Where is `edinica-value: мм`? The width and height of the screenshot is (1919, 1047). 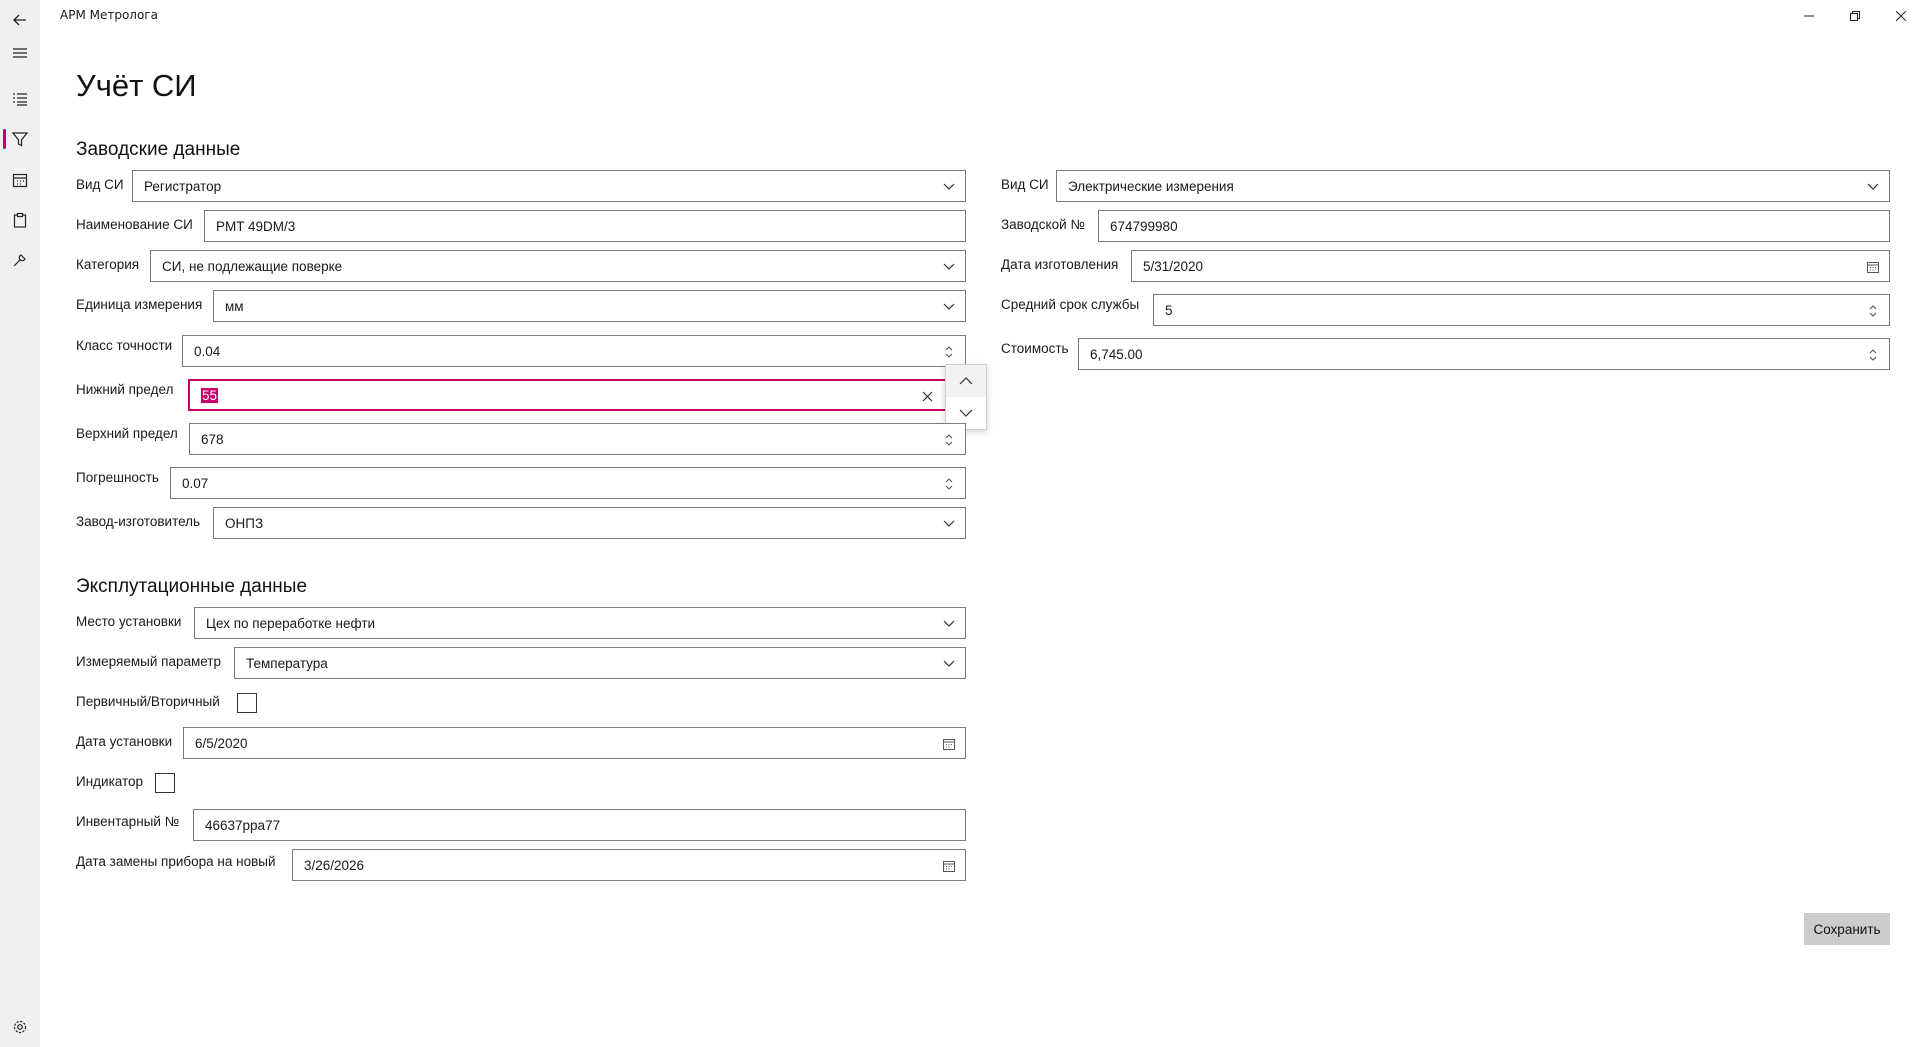 edinica-value: мм is located at coordinates (234, 306).